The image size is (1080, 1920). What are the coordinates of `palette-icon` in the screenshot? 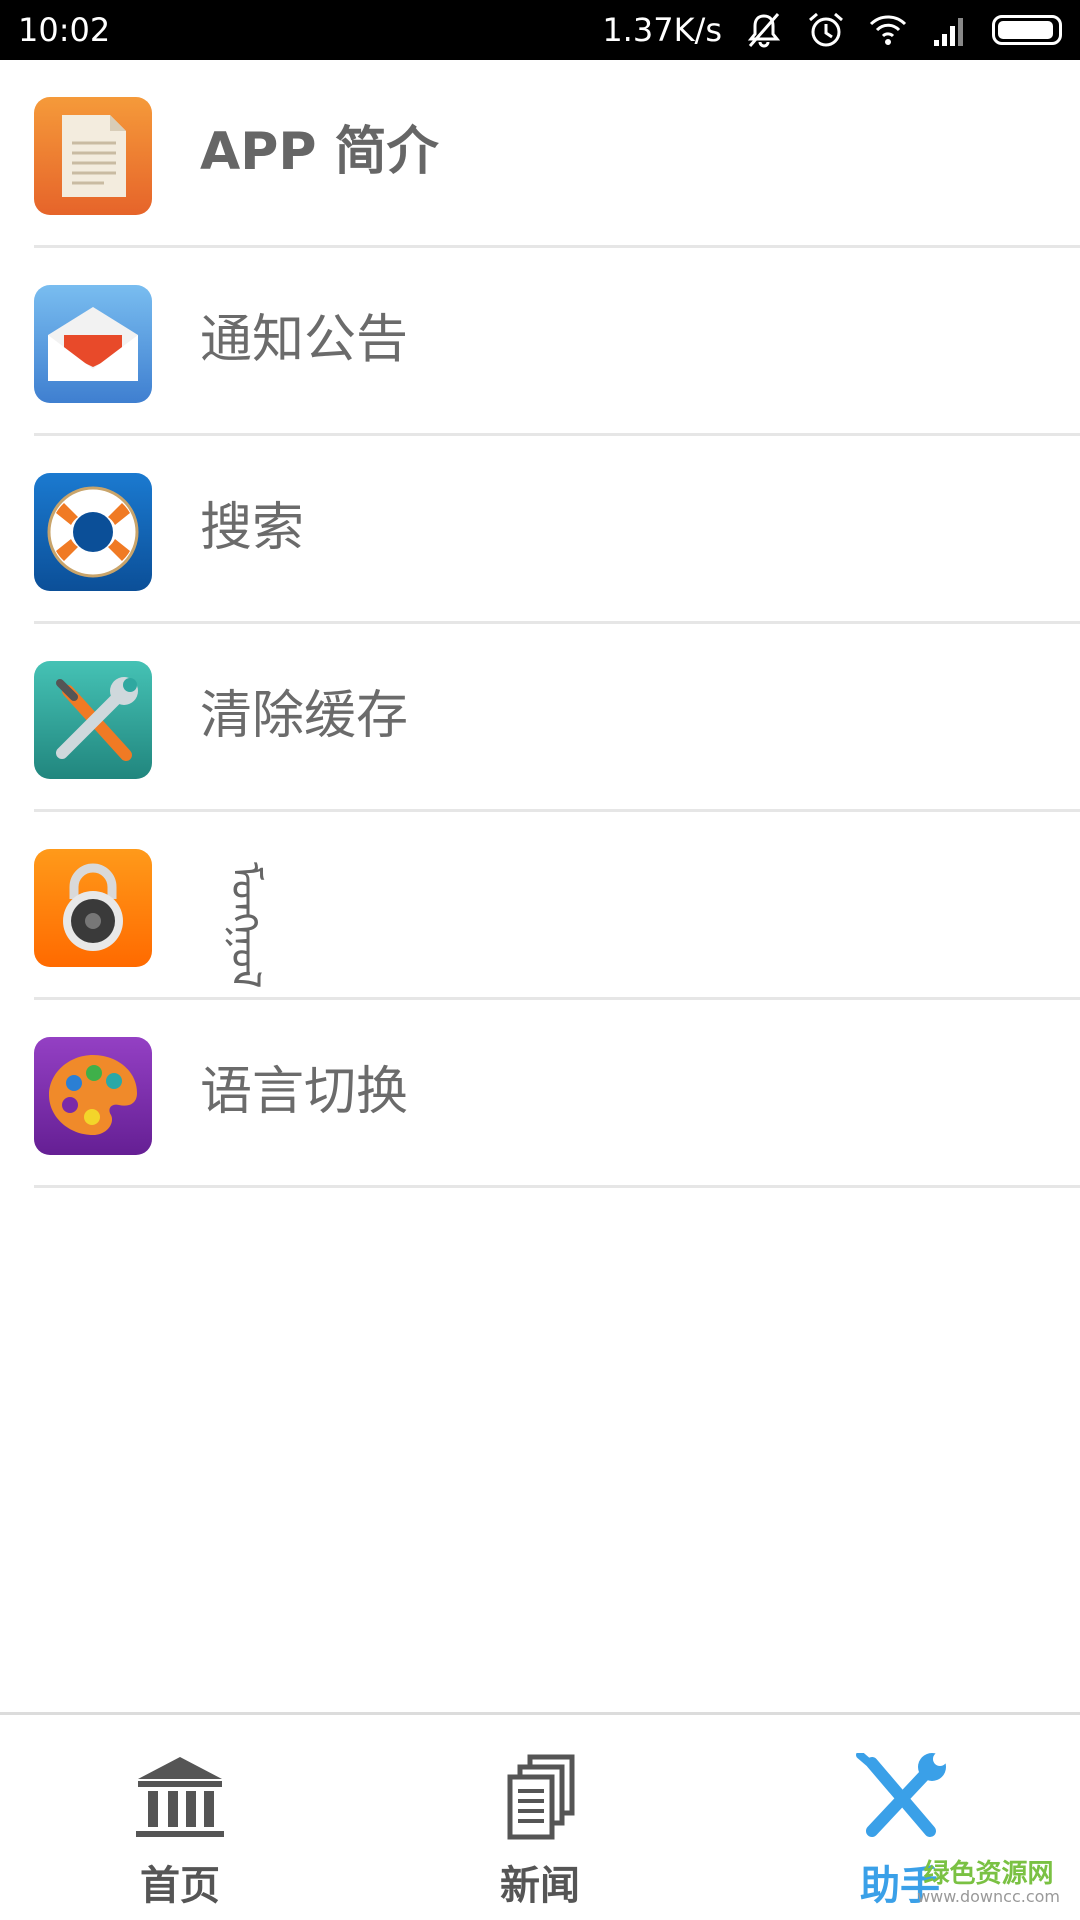 It's located at (93, 1096).